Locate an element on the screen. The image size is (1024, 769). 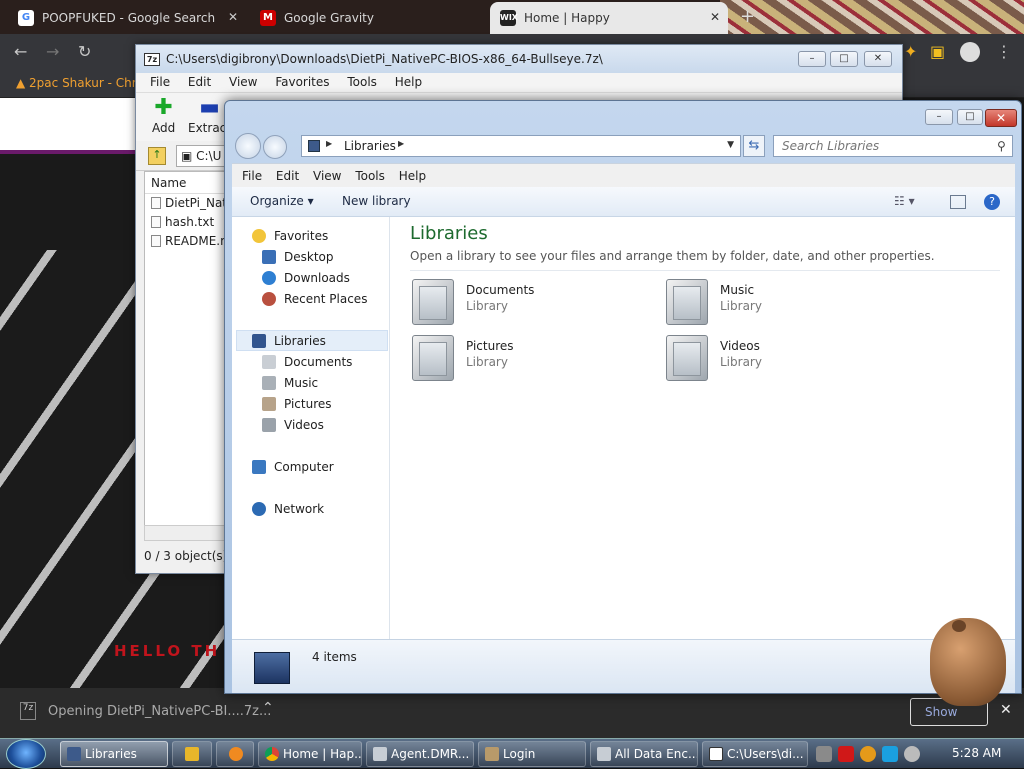
back-arrow-icon: ← is located at coordinates (20, 51).